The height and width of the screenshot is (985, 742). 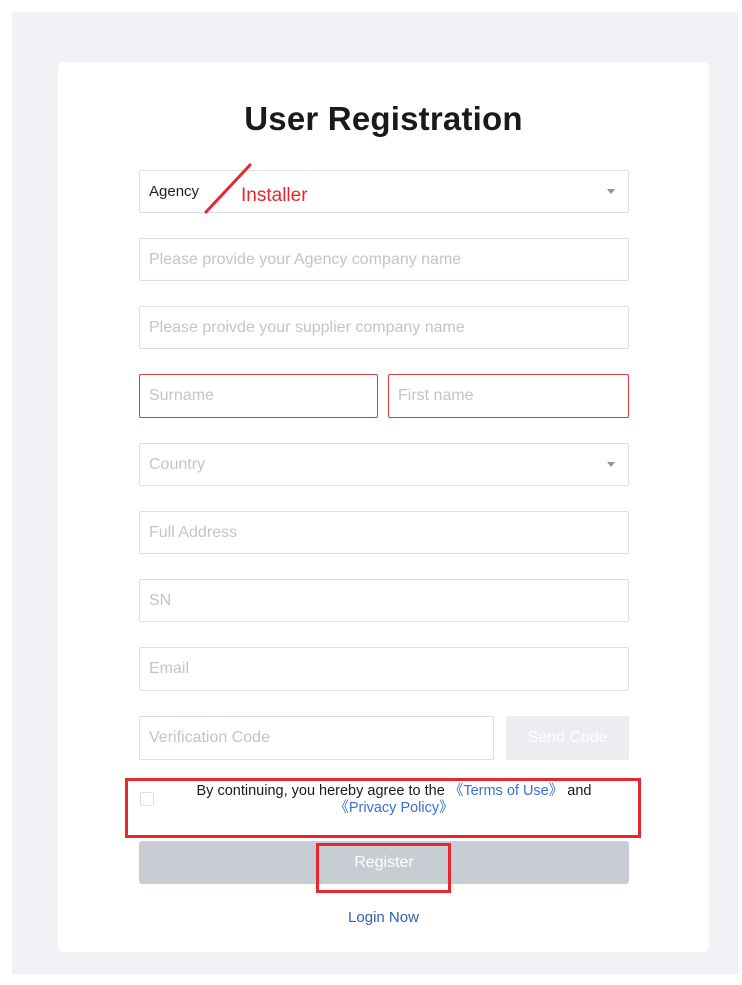 What do you see at coordinates (513, 396) in the screenshot?
I see `first-name-input` at bounding box center [513, 396].